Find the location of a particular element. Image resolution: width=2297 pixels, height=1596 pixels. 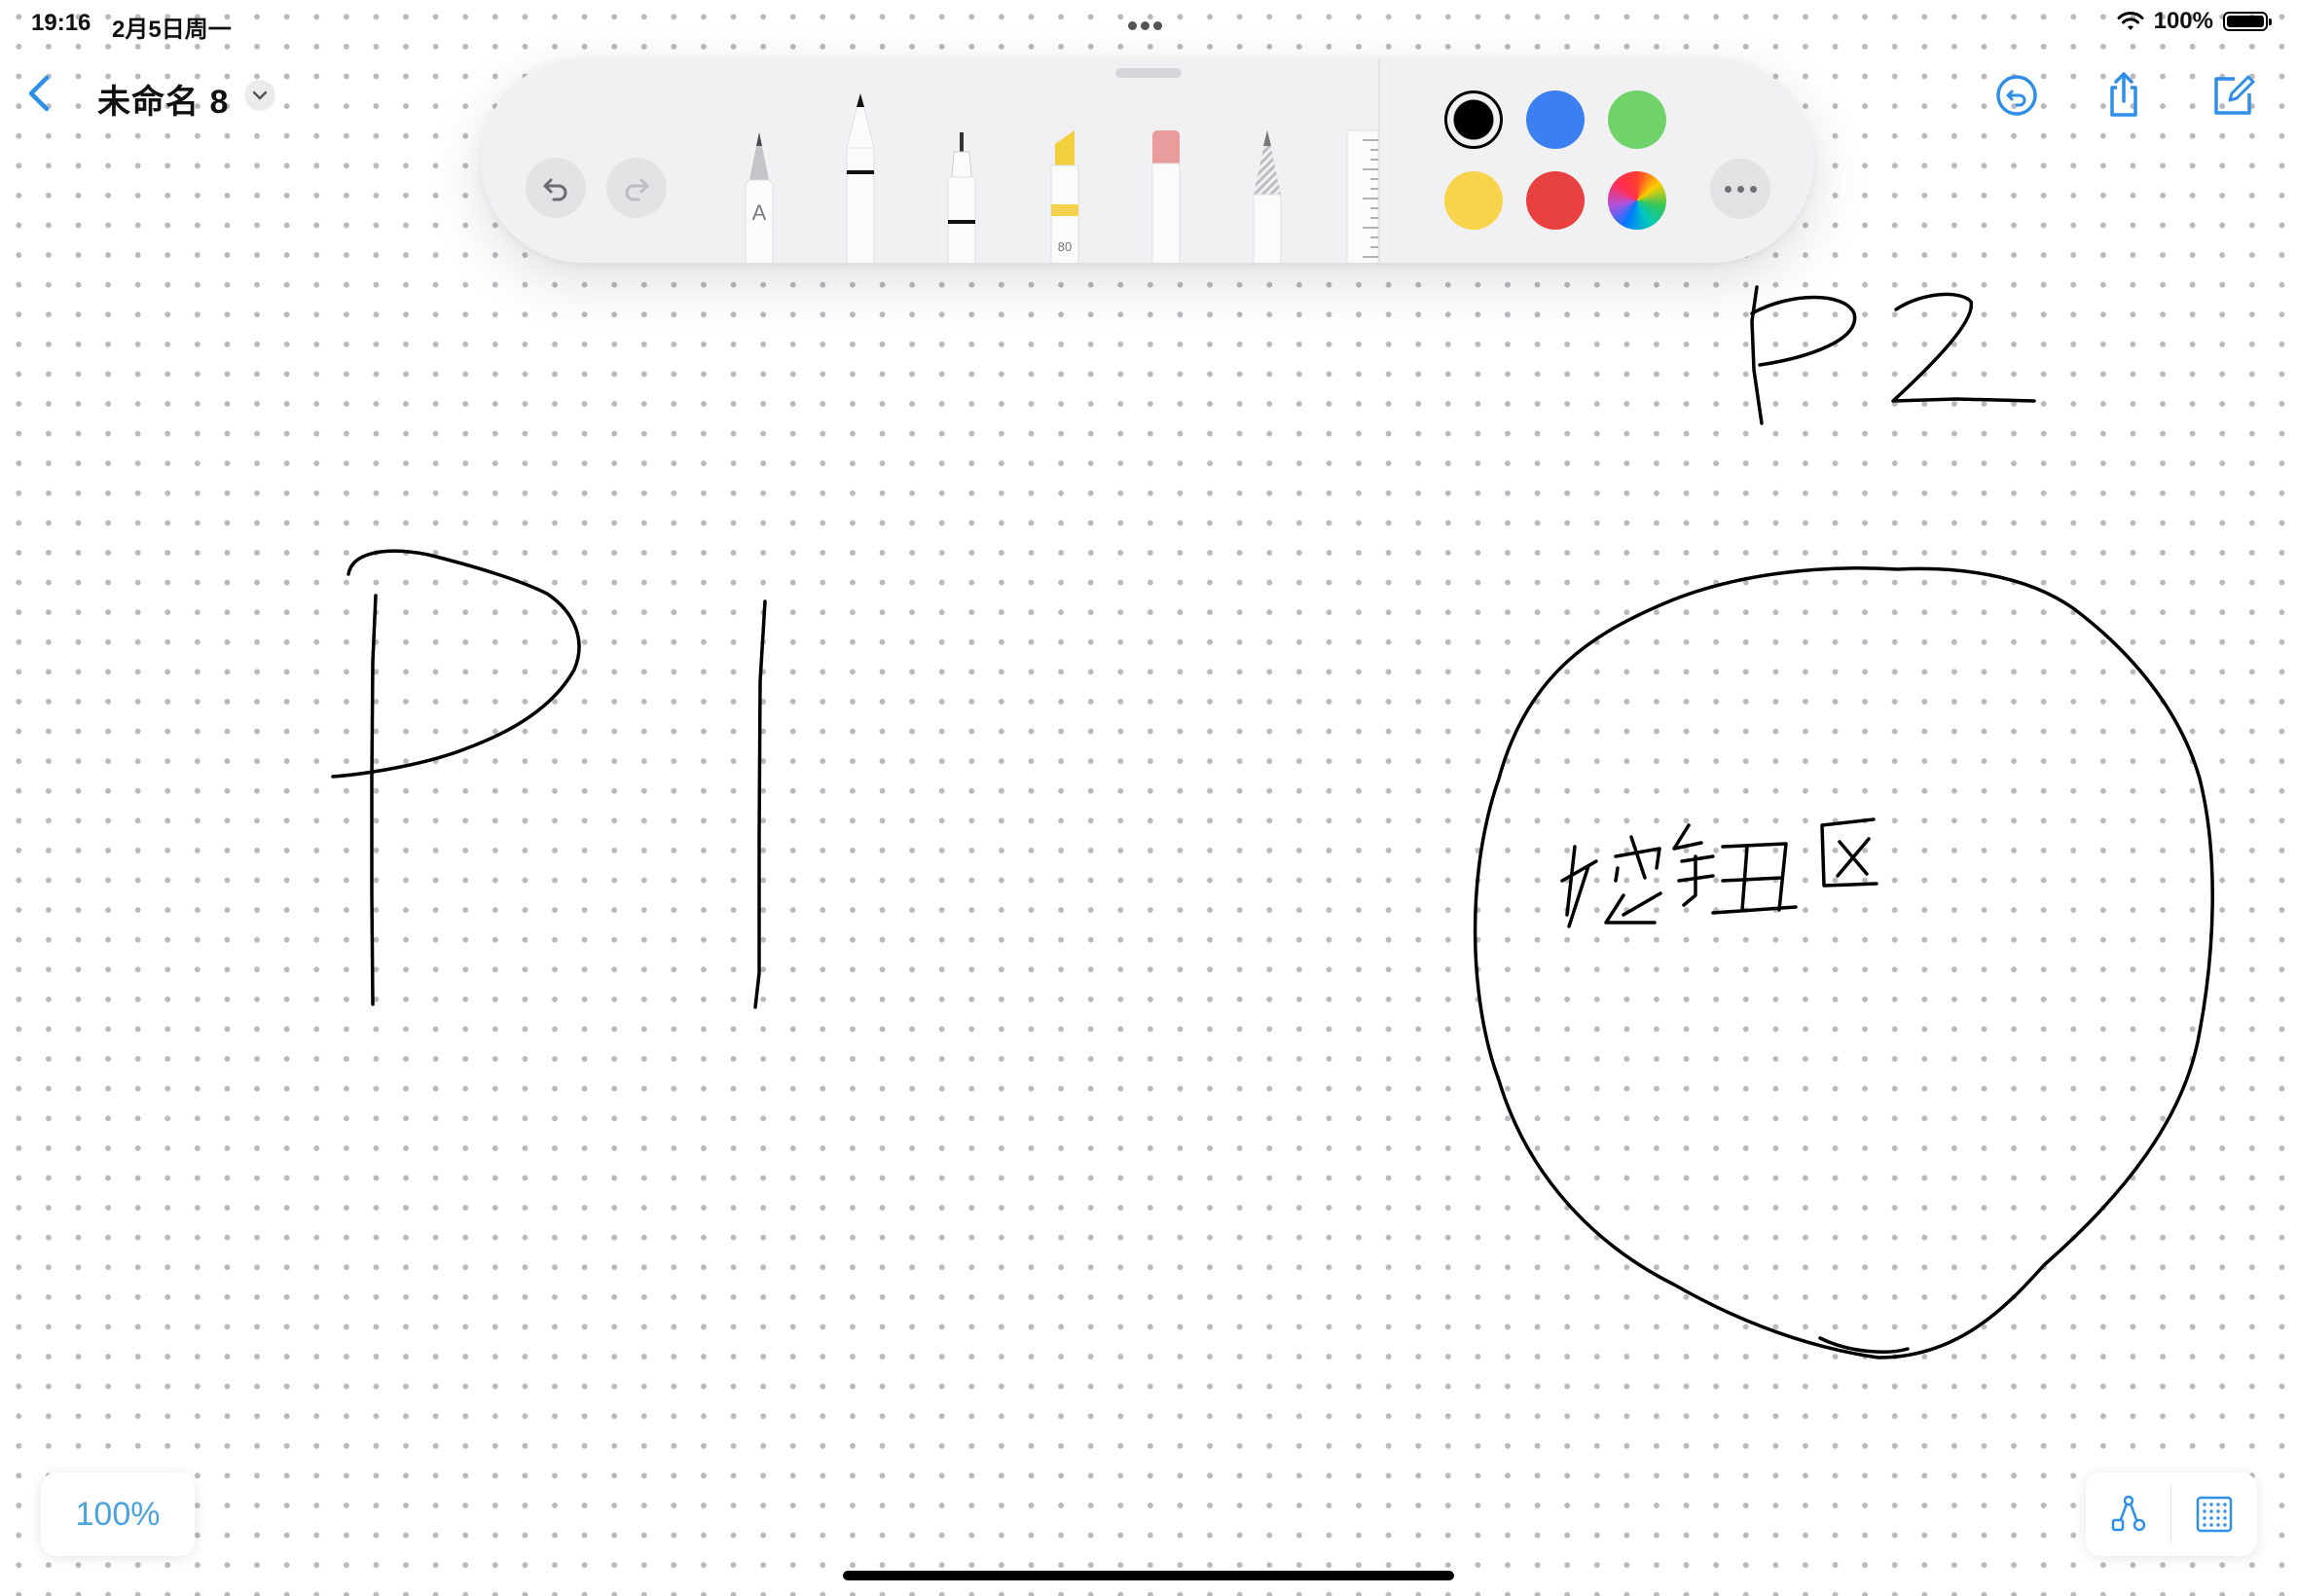

shapes-icon is located at coordinates (2128, 1513).